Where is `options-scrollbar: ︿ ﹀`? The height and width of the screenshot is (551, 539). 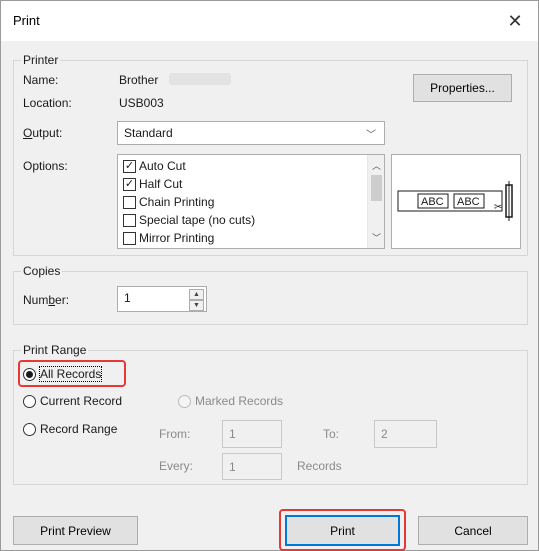
options-scrollbar: ︿ ﹀ is located at coordinates (375, 201).